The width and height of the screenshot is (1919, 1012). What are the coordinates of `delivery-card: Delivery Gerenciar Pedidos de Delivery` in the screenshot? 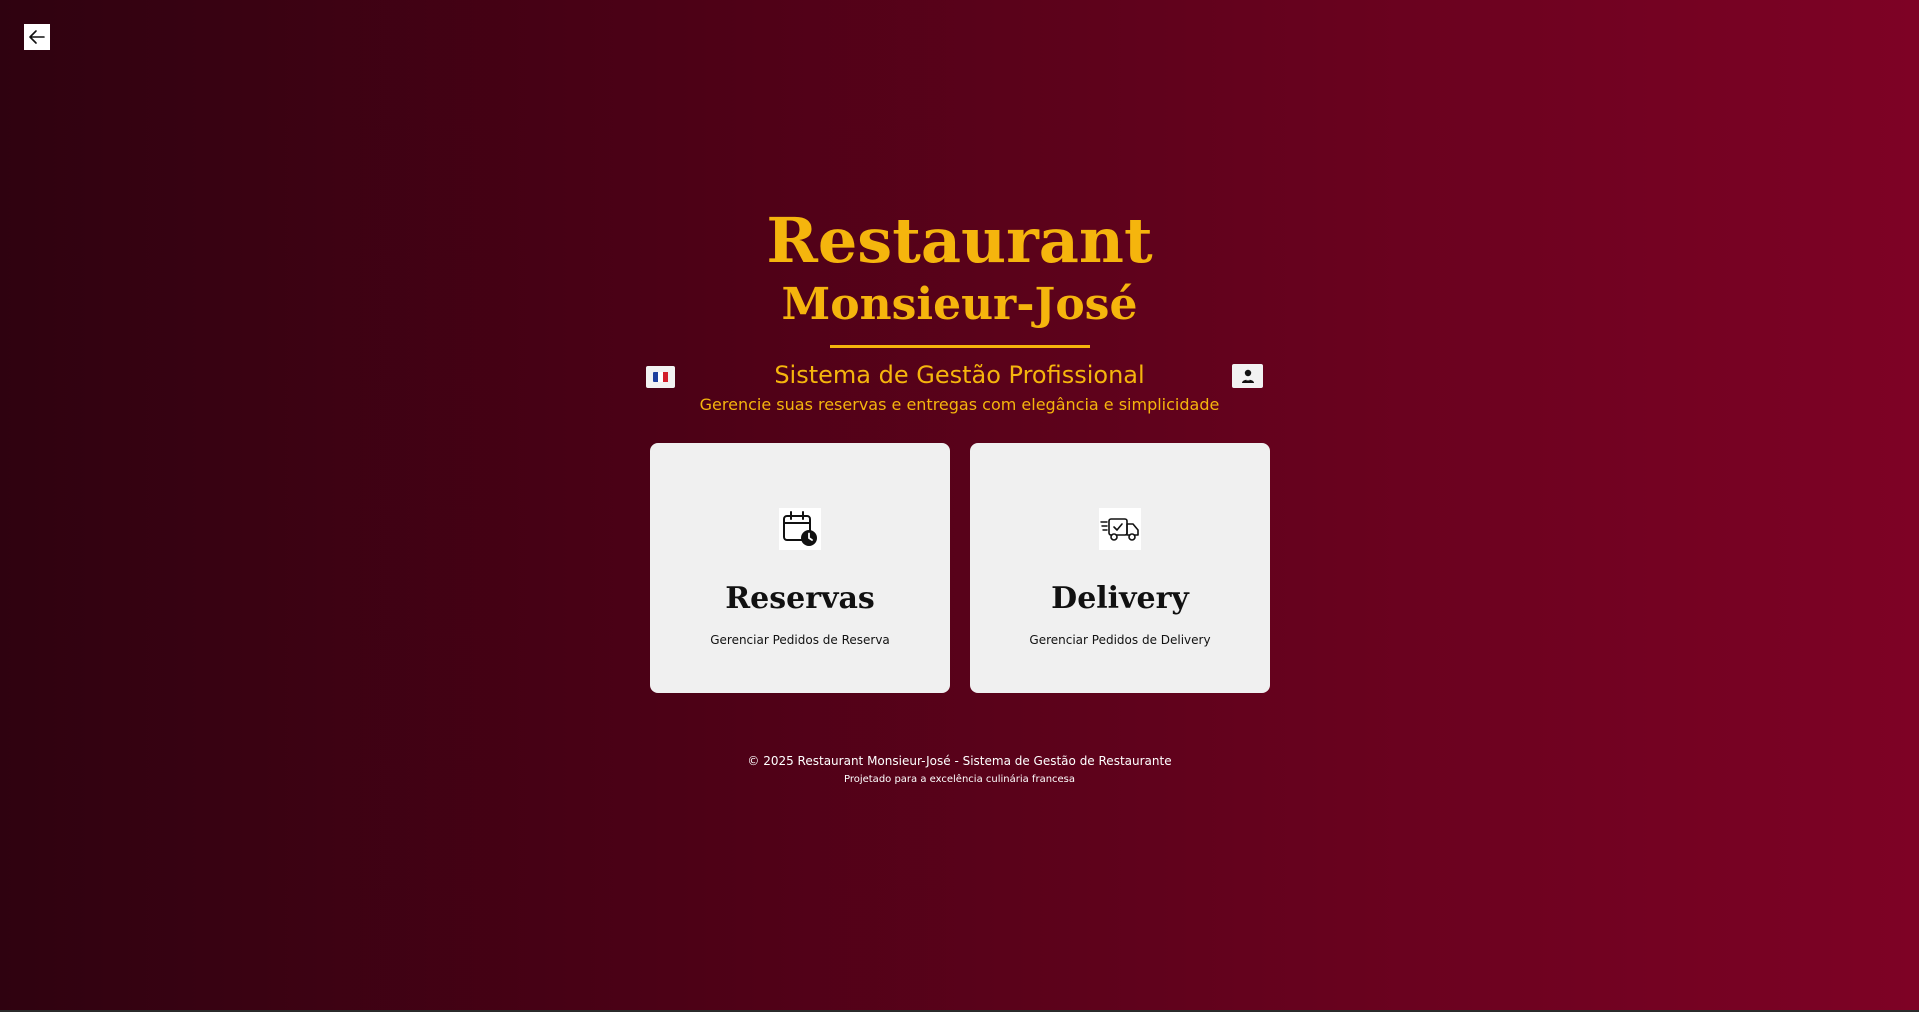 It's located at (1120, 568).